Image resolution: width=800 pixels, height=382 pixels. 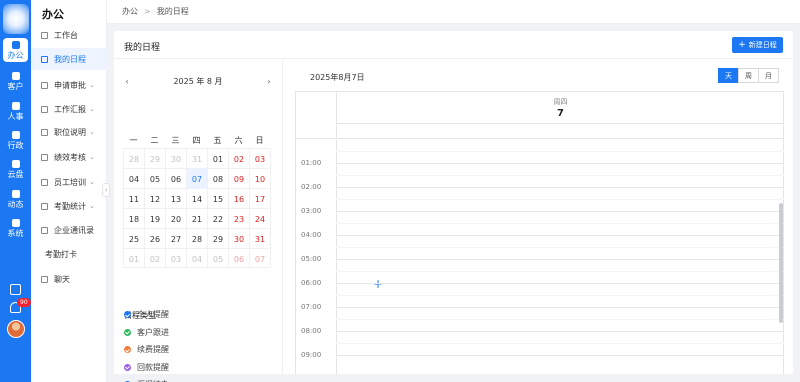 What do you see at coordinates (259, 140) in the screenshot?
I see `weekday-header: 日` at bounding box center [259, 140].